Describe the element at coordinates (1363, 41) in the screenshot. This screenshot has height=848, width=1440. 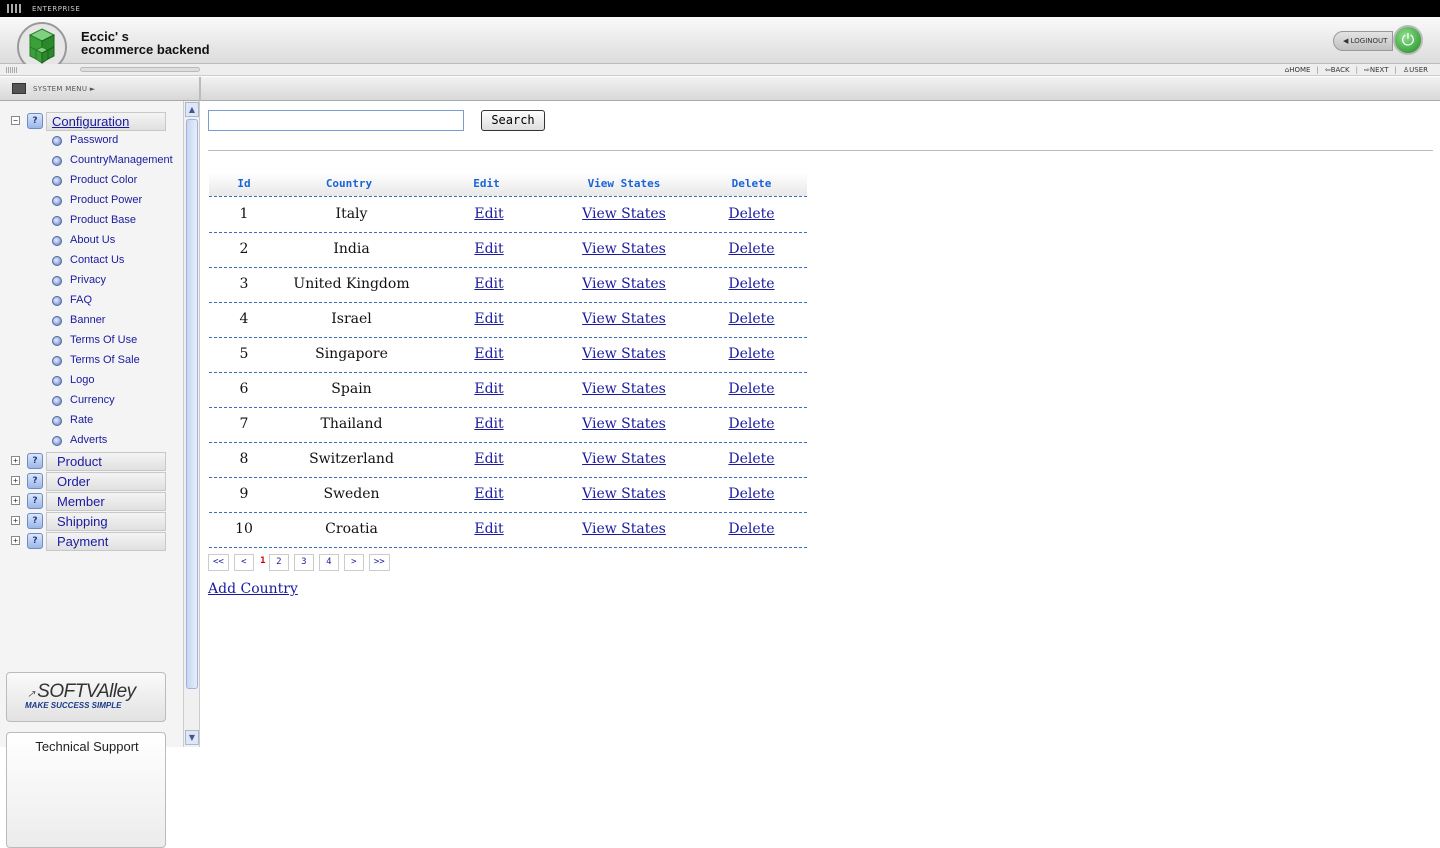
I see `logout-button: ◀ LOGINOUT` at that location.